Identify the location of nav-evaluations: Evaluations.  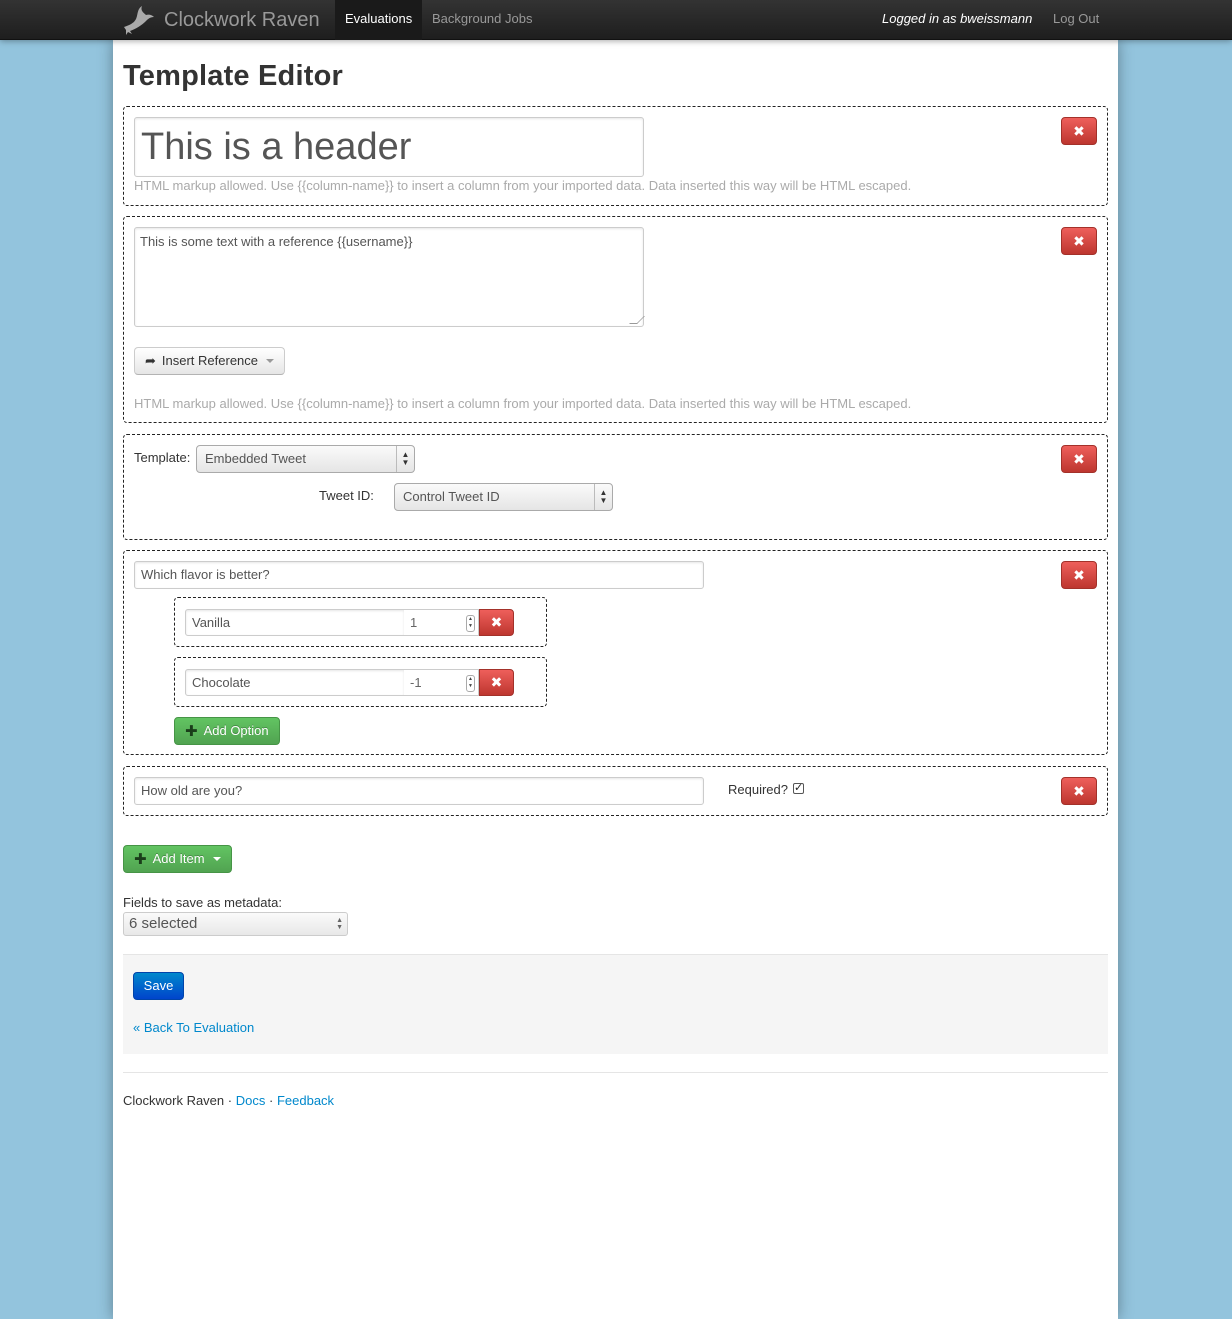
(379, 20).